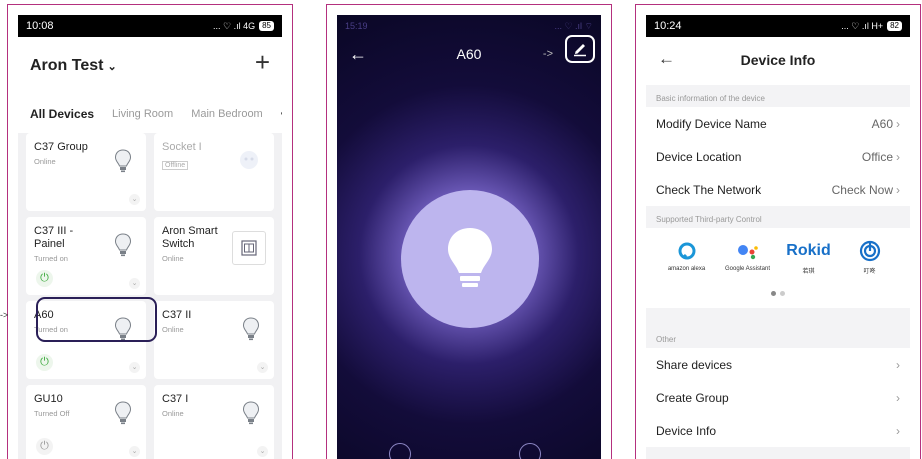  What do you see at coordinates (249, 248) in the screenshot?
I see `switch-icon` at bounding box center [249, 248].